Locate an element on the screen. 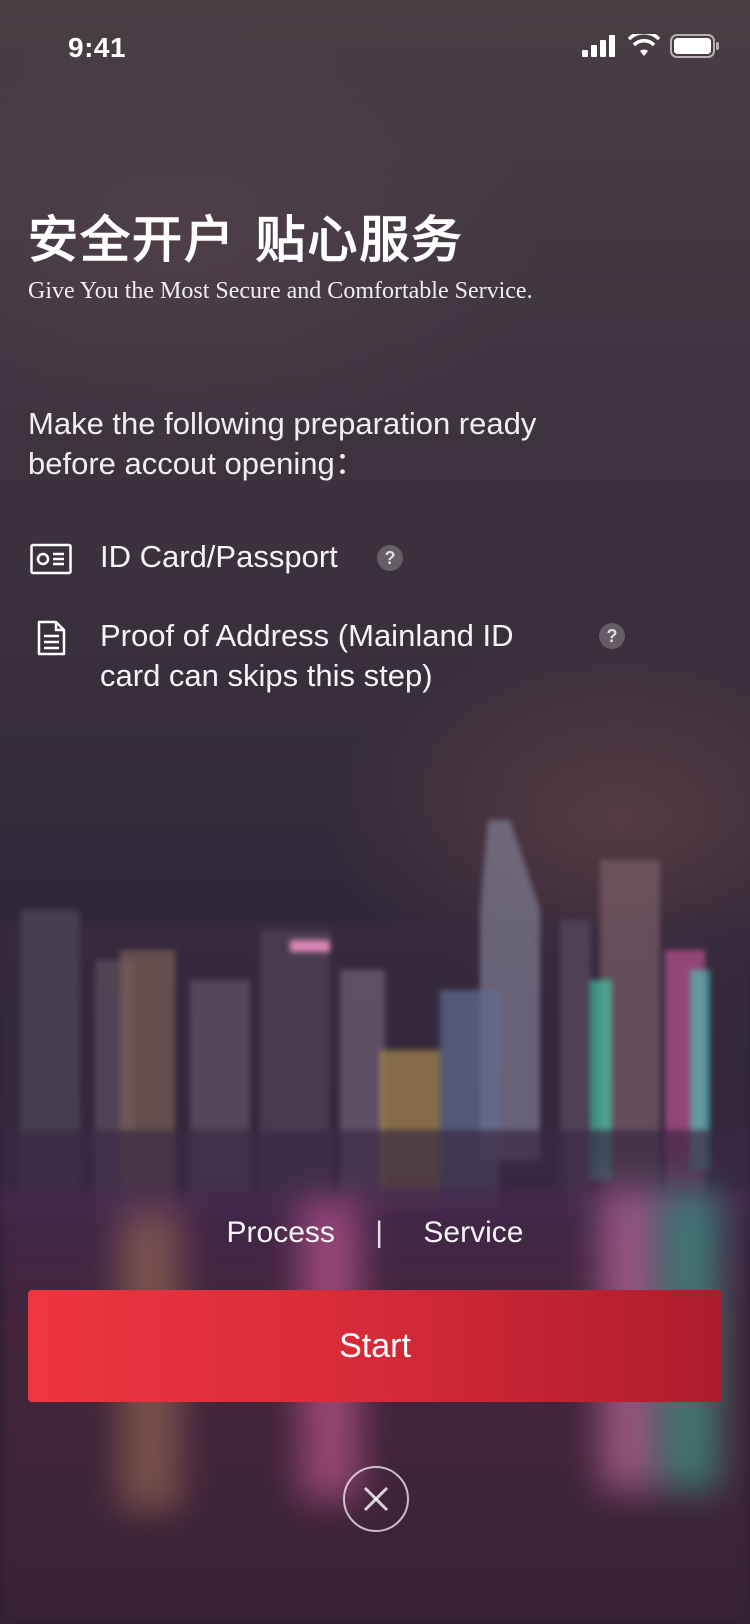  preparation-intro-line2: before accout opening： is located at coordinates (197, 463).